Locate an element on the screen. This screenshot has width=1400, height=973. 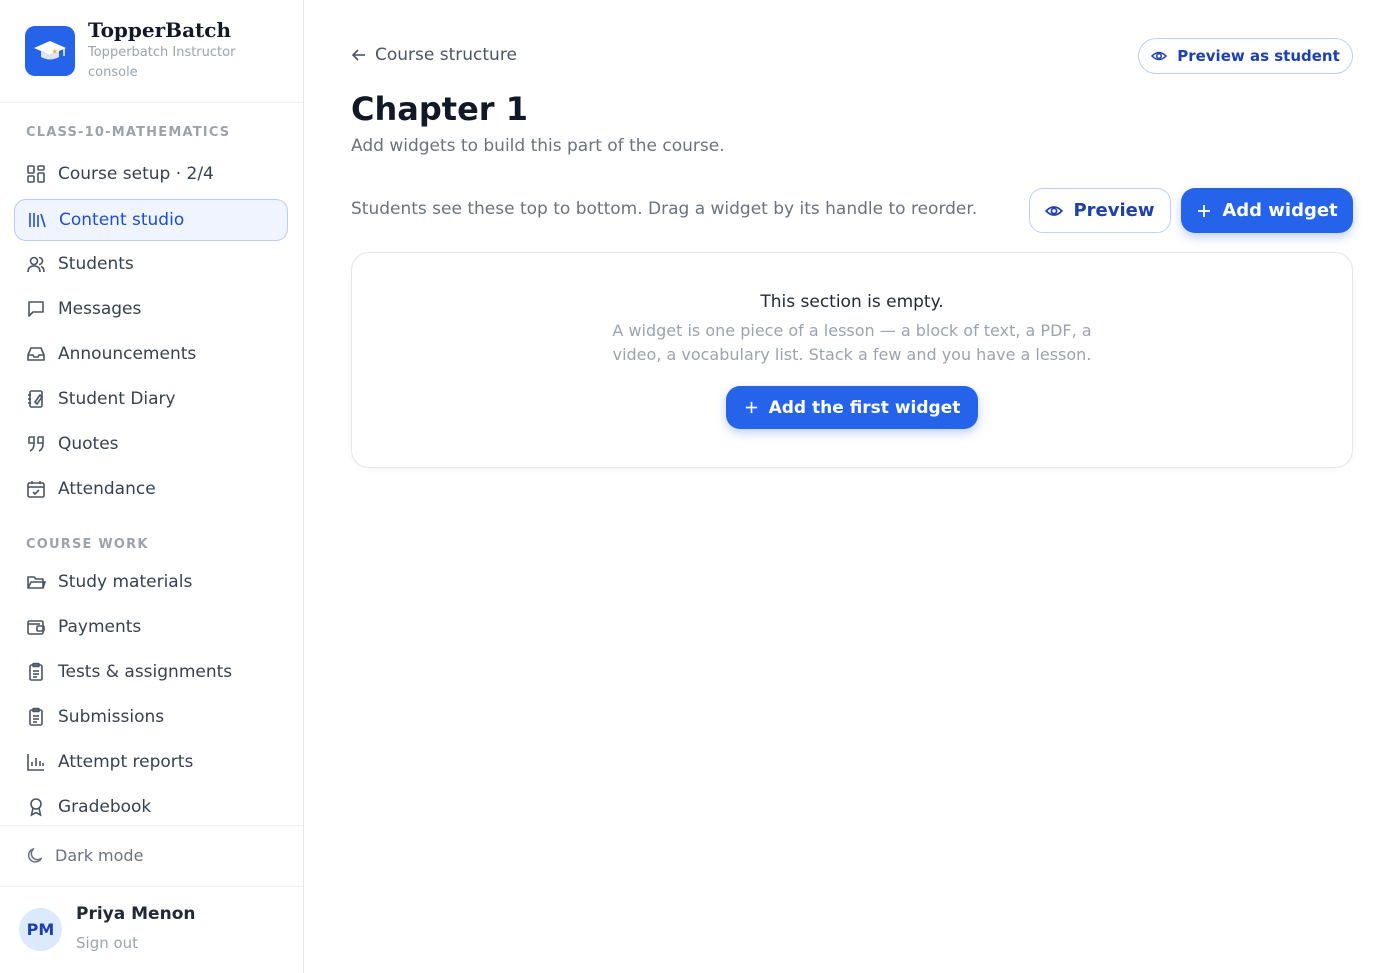
section-heading-course-work: COURSE WORK is located at coordinates (87, 544).